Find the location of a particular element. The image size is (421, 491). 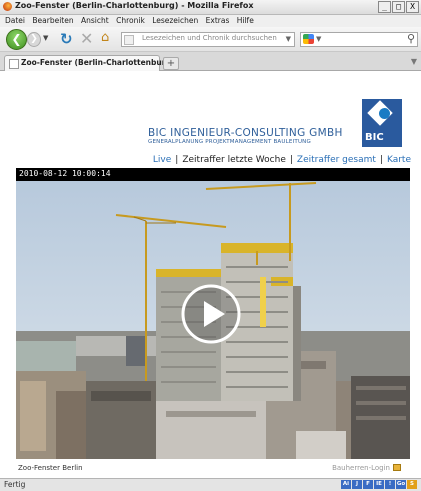

login-label: Bauherren-Login is located at coordinates (361, 468).